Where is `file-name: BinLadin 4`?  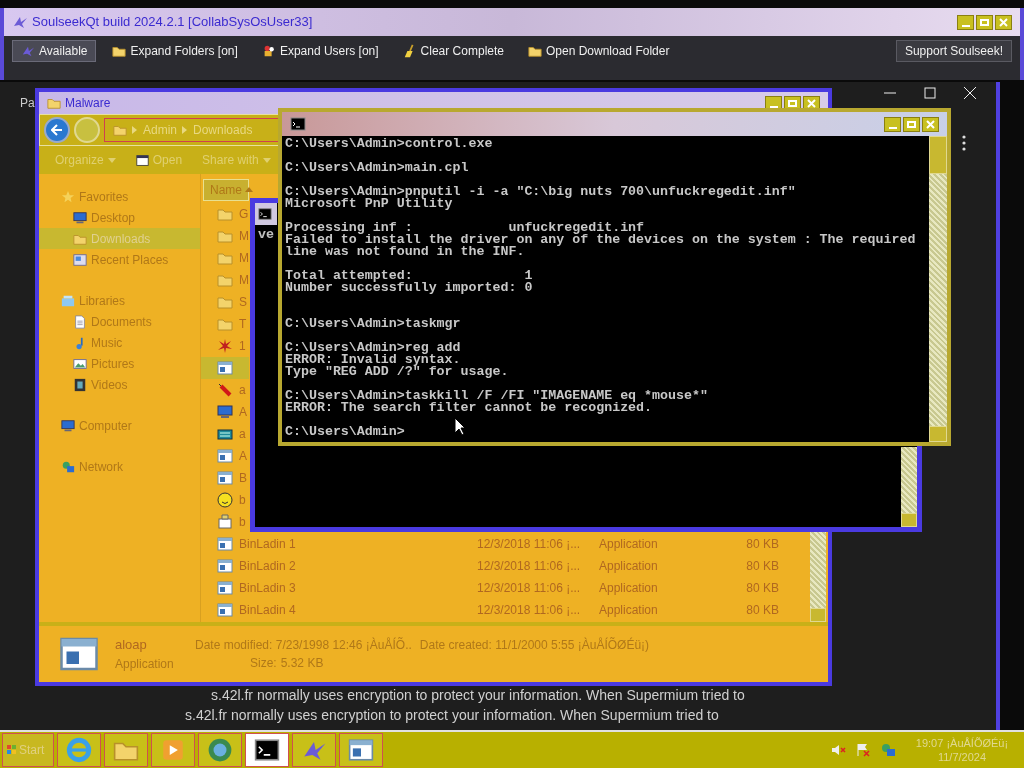
file-name: BinLadin 4 is located at coordinates (268, 610).